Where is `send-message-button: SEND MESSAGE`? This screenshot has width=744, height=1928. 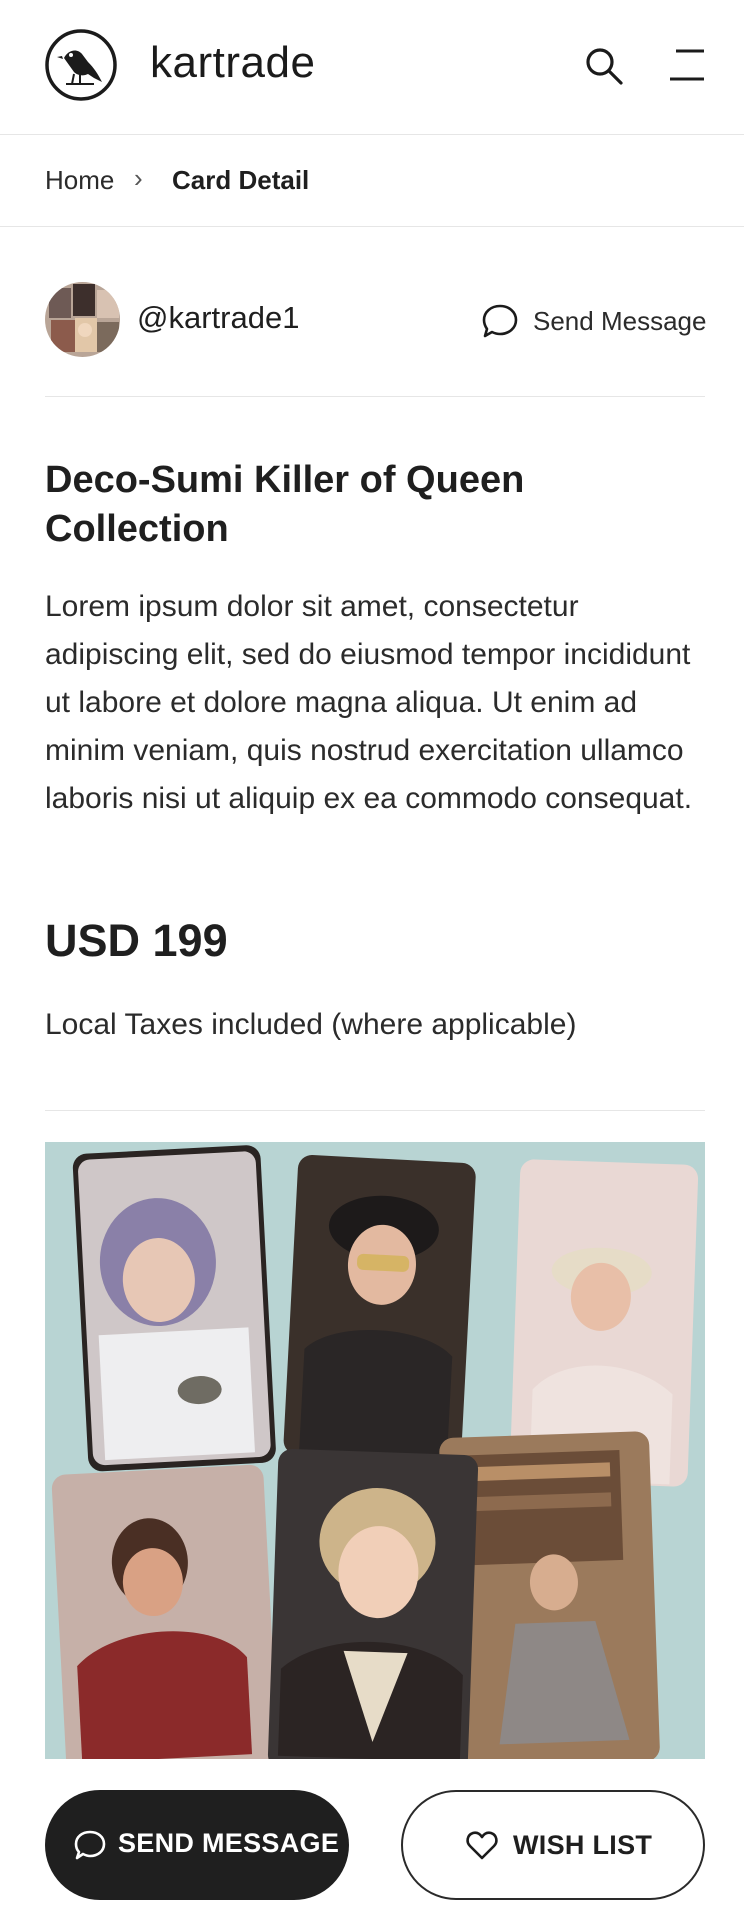
send-message-button: SEND MESSAGE is located at coordinates (197, 1845).